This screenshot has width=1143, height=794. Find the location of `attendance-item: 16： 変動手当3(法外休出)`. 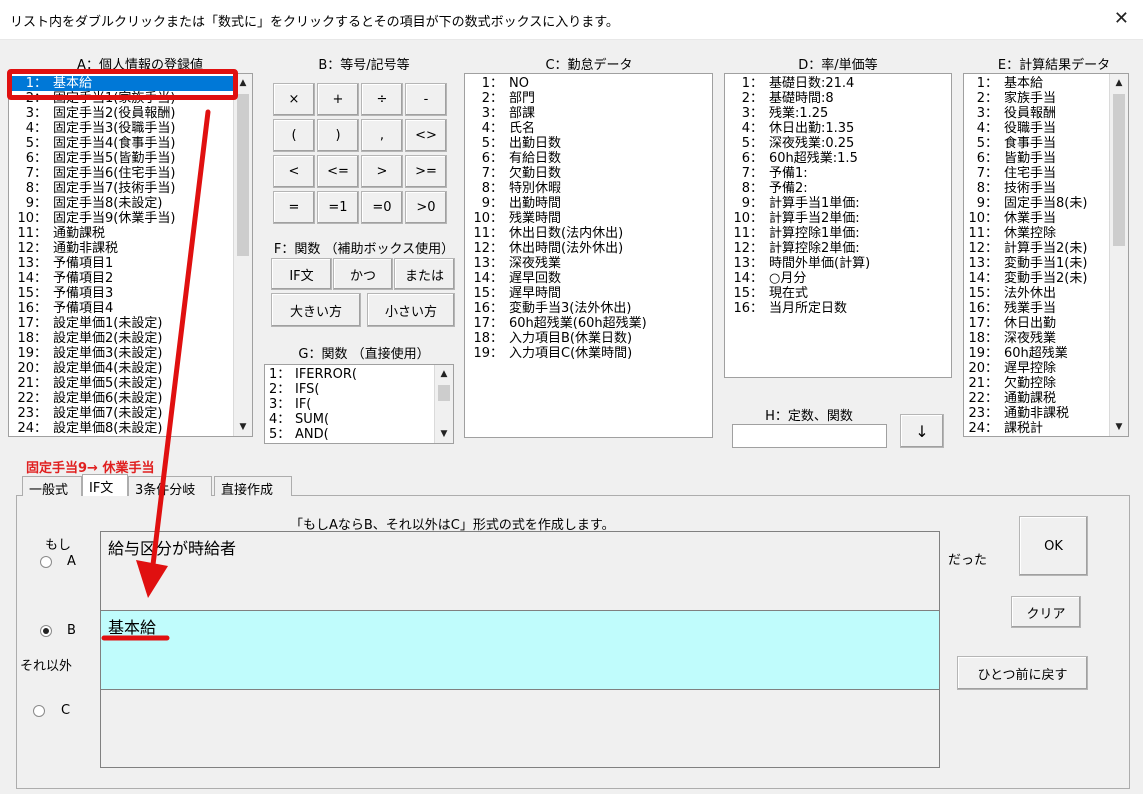

attendance-item: 16： 変動手当3(法外休出) is located at coordinates (588, 308).